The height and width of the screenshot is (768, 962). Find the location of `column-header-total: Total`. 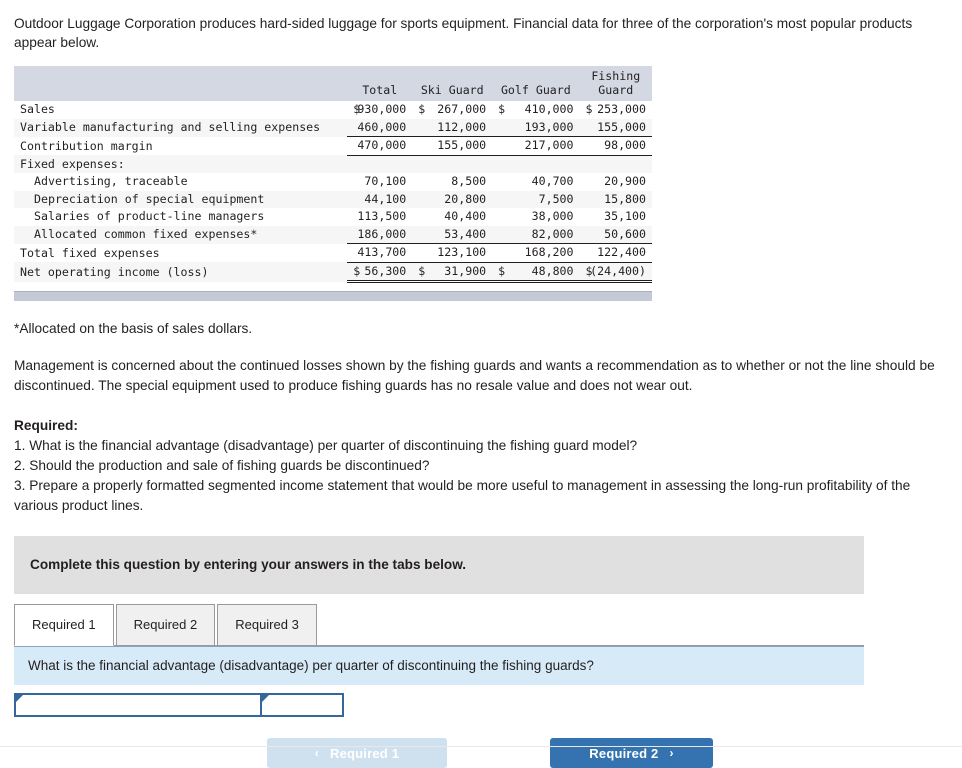

column-header-total: Total is located at coordinates (380, 83).